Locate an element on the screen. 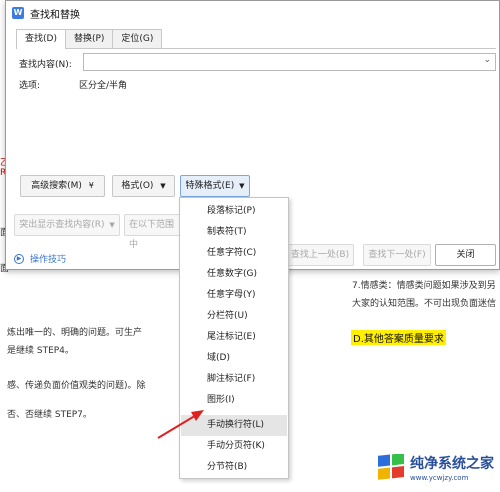  advanced-search-button: 高级搜索(M) ¥ is located at coordinates (62, 186).